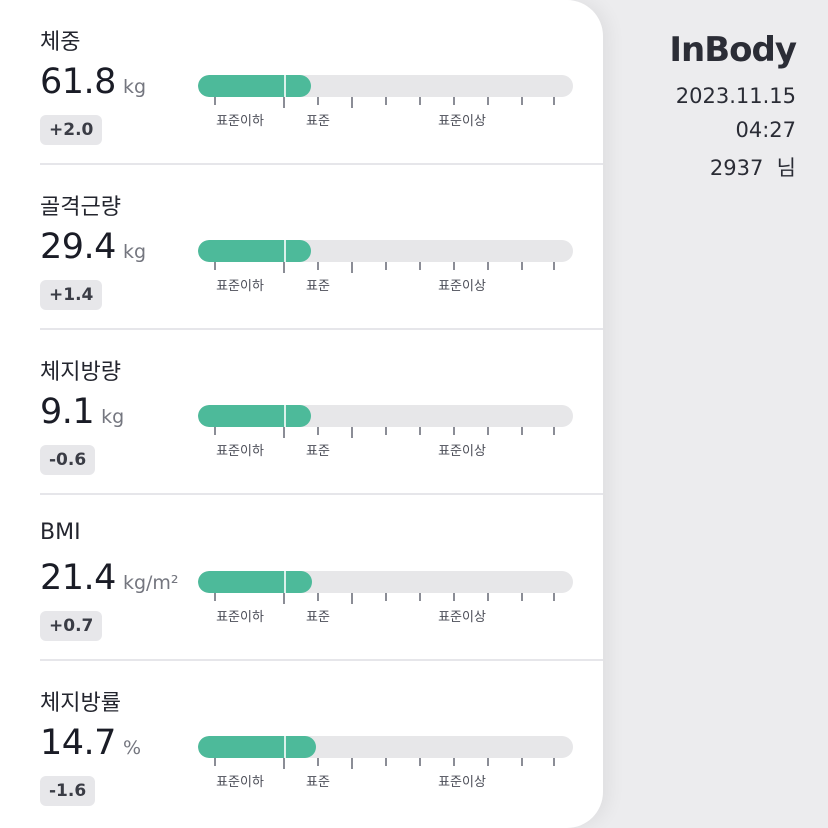 This screenshot has height=828, width=828. What do you see at coordinates (80, 372) in the screenshot?
I see `metric-label: 체지방량` at bounding box center [80, 372].